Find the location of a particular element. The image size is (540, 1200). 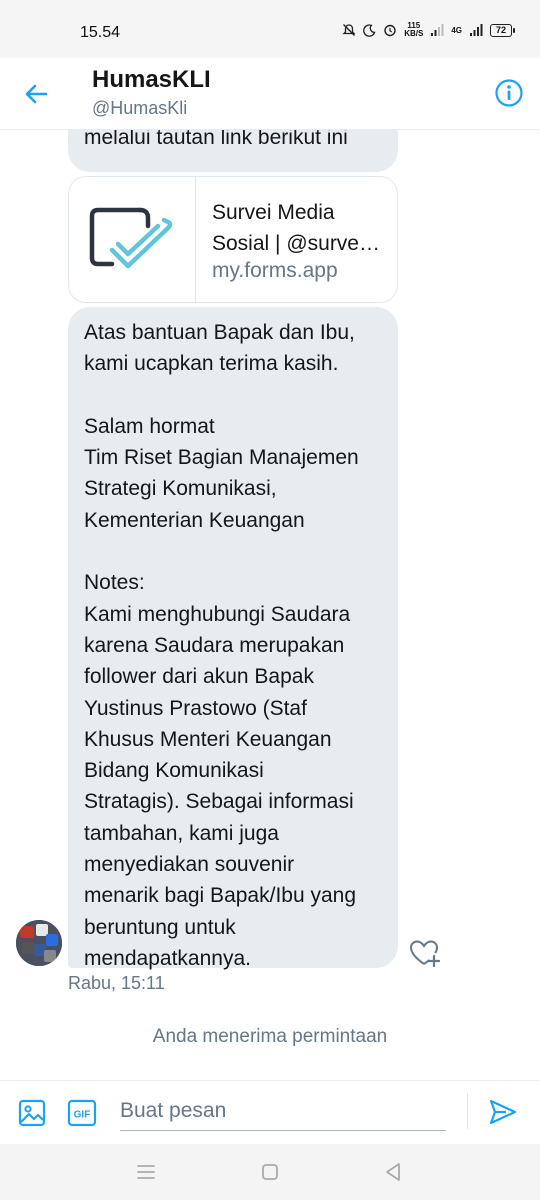

message-line: Salam hormat is located at coordinates (149, 426).